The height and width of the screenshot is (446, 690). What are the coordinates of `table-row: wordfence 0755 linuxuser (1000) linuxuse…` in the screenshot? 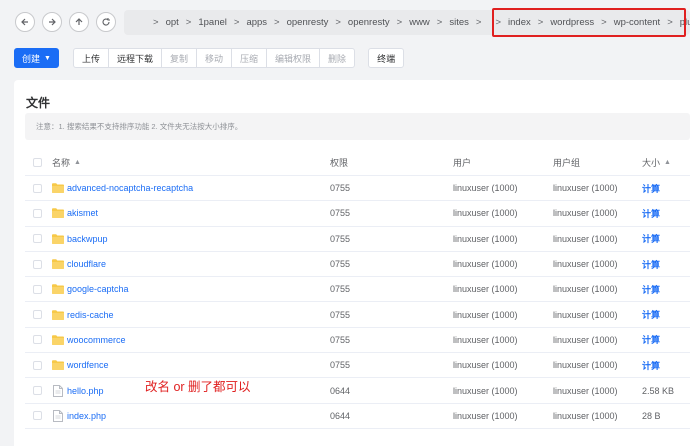 It's located at (357, 366).